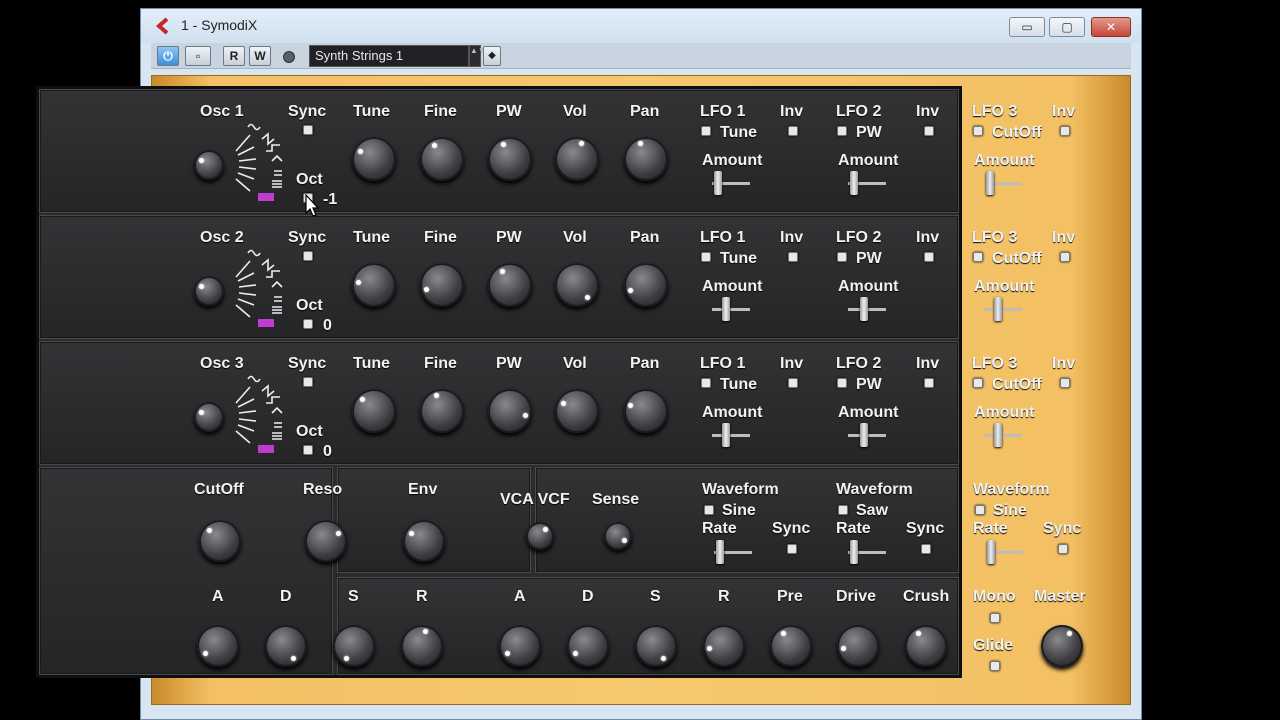  I want to click on osc-3-lfo1-inv-led, so click(793, 383).